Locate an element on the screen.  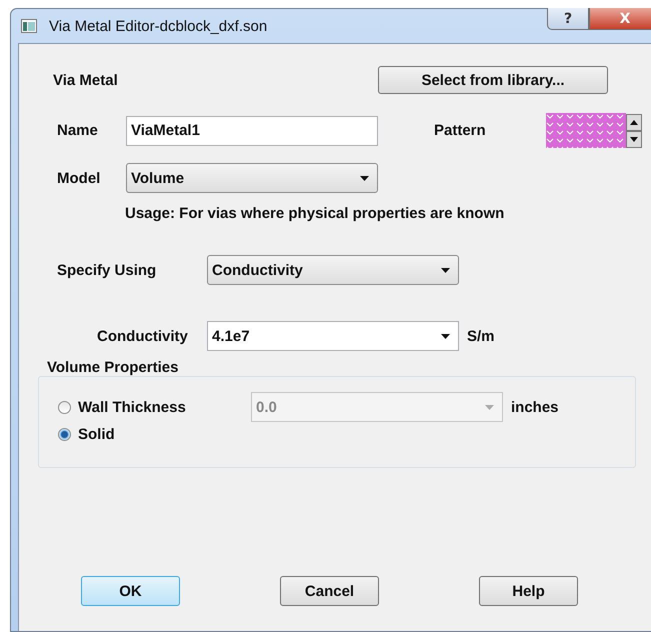
up-arrow-icon is located at coordinates (634, 122).